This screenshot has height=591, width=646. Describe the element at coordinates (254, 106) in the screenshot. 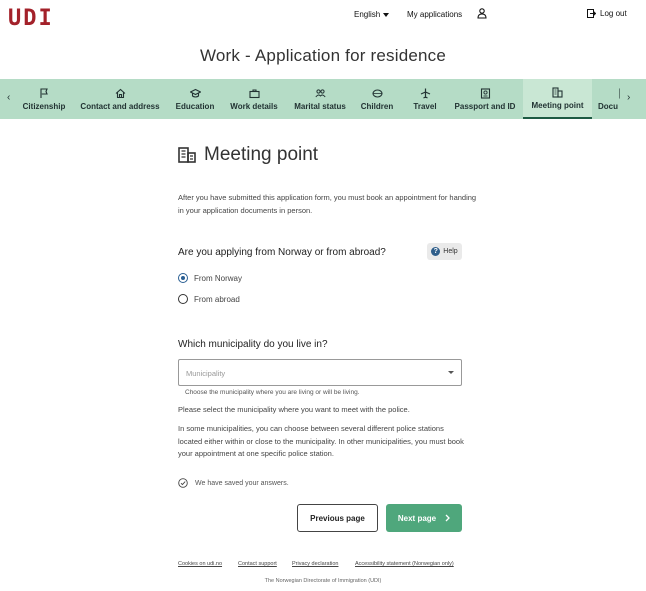

I see `step-label: Work details` at that location.